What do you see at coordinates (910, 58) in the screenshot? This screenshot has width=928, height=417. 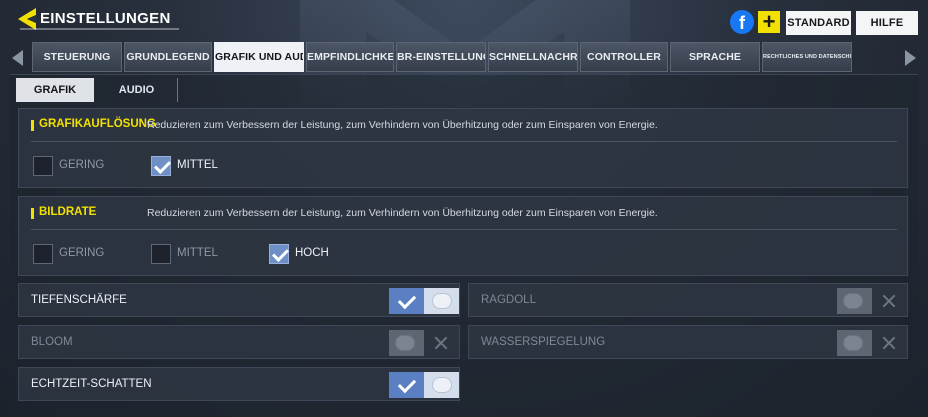 I see `tab-scroll-right-icon` at bounding box center [910, 58].